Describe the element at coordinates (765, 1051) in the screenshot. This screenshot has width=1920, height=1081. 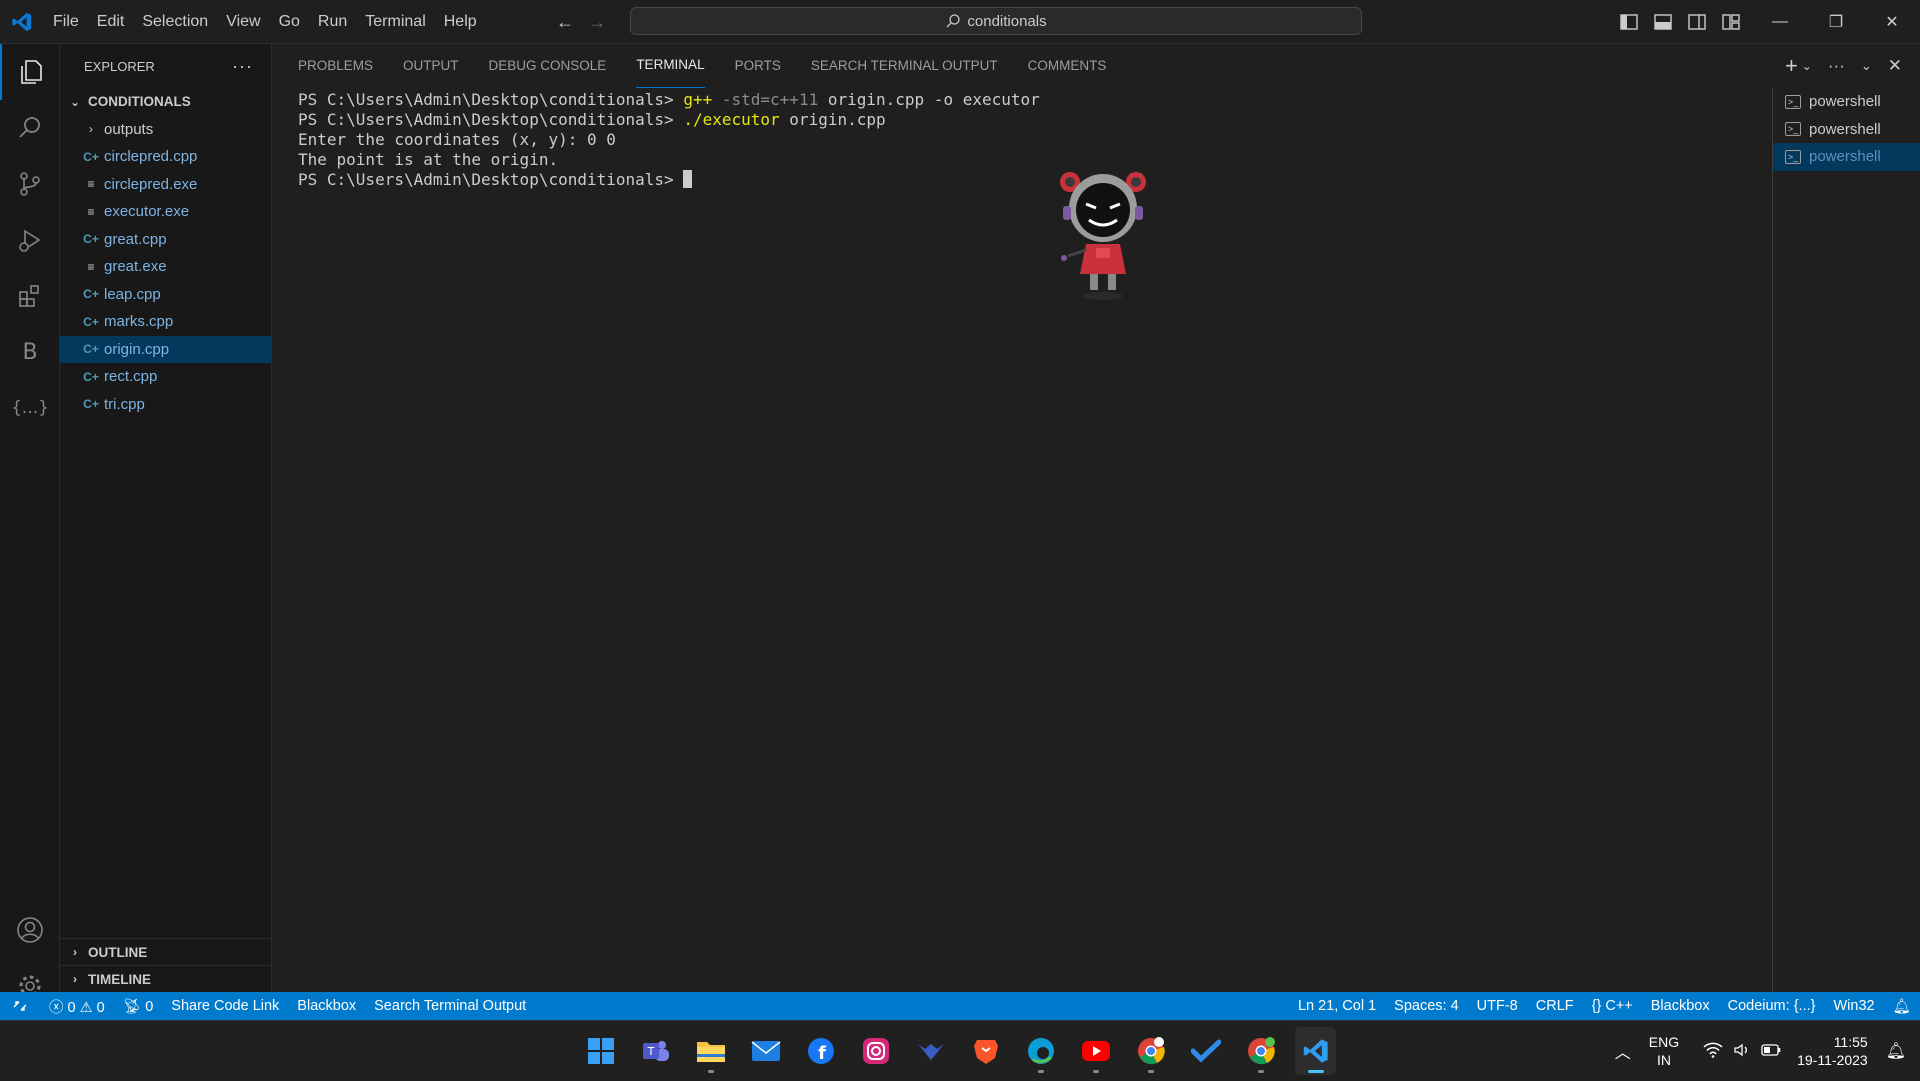
I see `mail-icon` at that location.